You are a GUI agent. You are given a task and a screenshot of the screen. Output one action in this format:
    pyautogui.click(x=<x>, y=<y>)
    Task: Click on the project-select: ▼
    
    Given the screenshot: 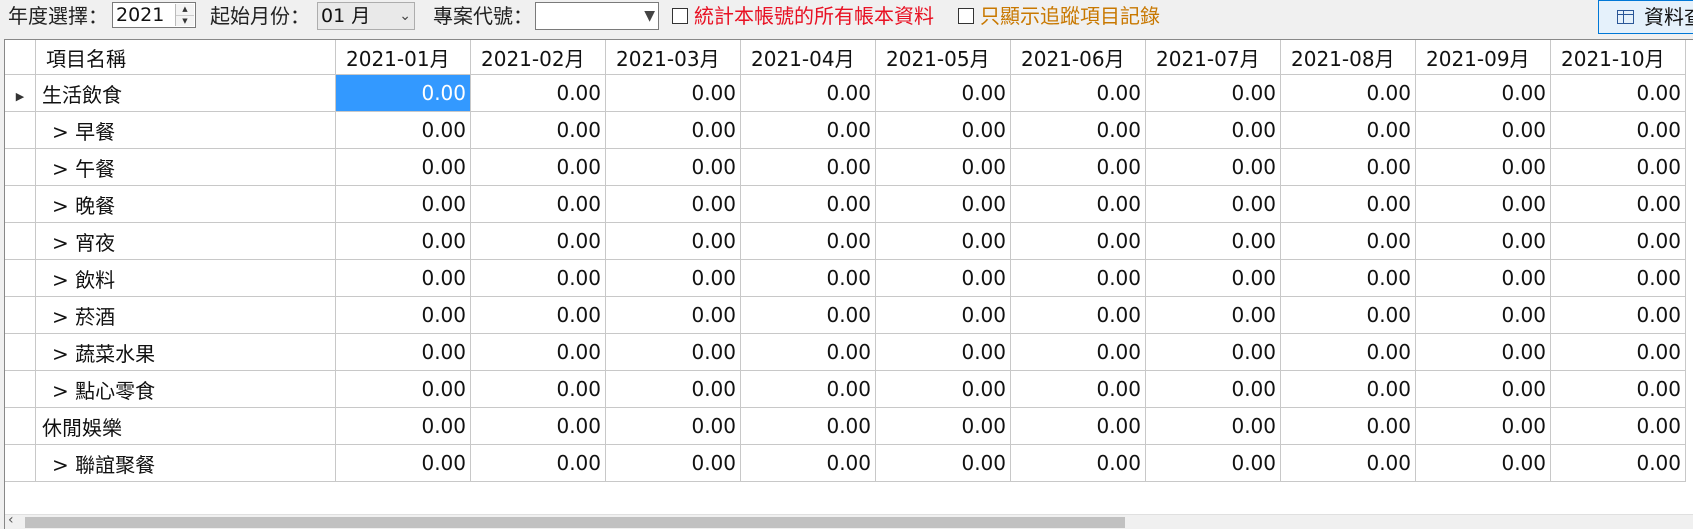 What is the action you would take?
    pyautogui.click(x=597, y=16)
    